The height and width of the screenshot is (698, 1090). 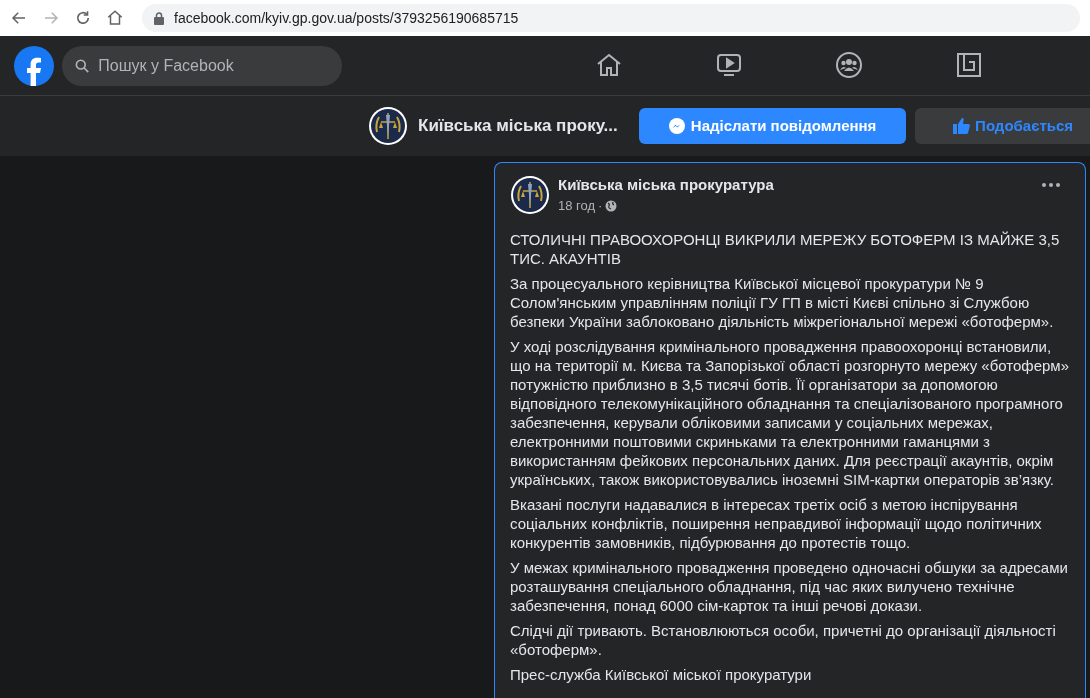 I want to click on post-paragraph: Вказані послуги надавалися в інтересах третіх осіб з метою інспірування соціальних конфліктів, поширення неправдивої інформації щодо політичних конкурентів замовників, підбурювання до протестів тощо., so click(x=776, y=523).